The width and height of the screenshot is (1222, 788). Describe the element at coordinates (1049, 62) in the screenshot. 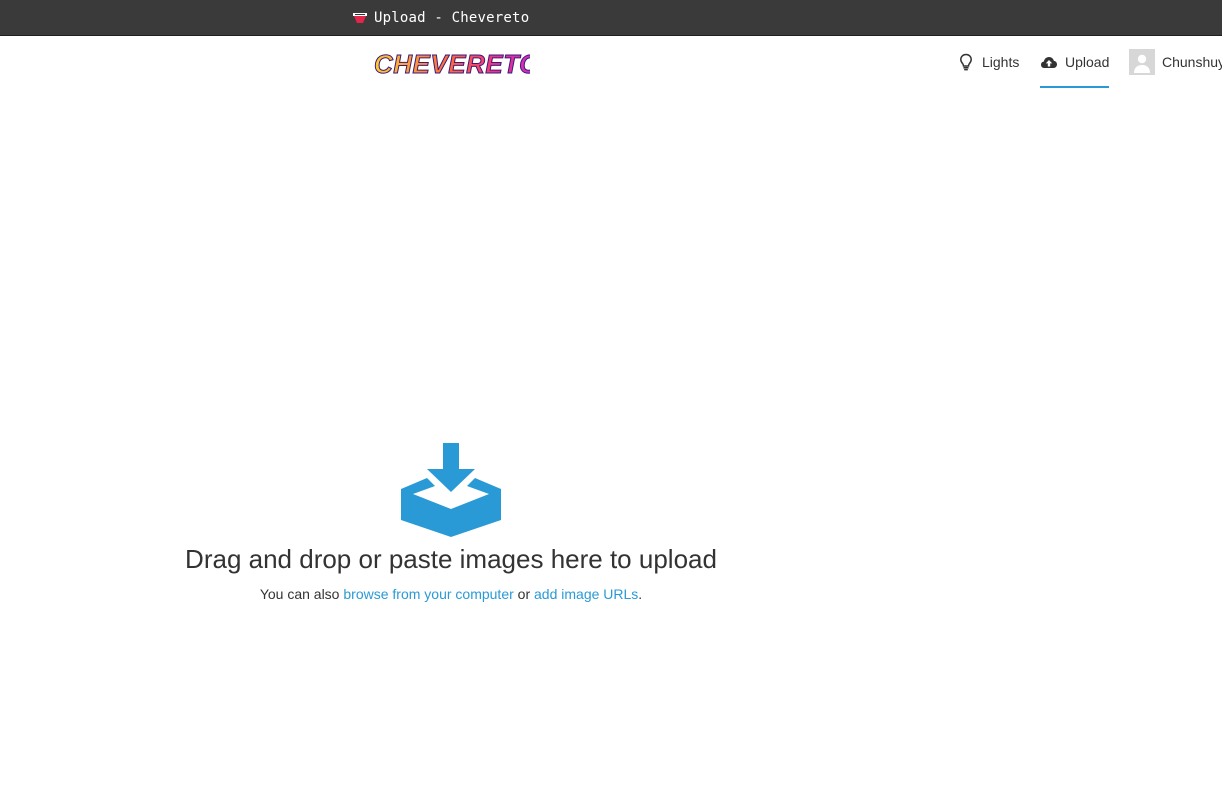

I see `cloud-upload-icon` at that location.